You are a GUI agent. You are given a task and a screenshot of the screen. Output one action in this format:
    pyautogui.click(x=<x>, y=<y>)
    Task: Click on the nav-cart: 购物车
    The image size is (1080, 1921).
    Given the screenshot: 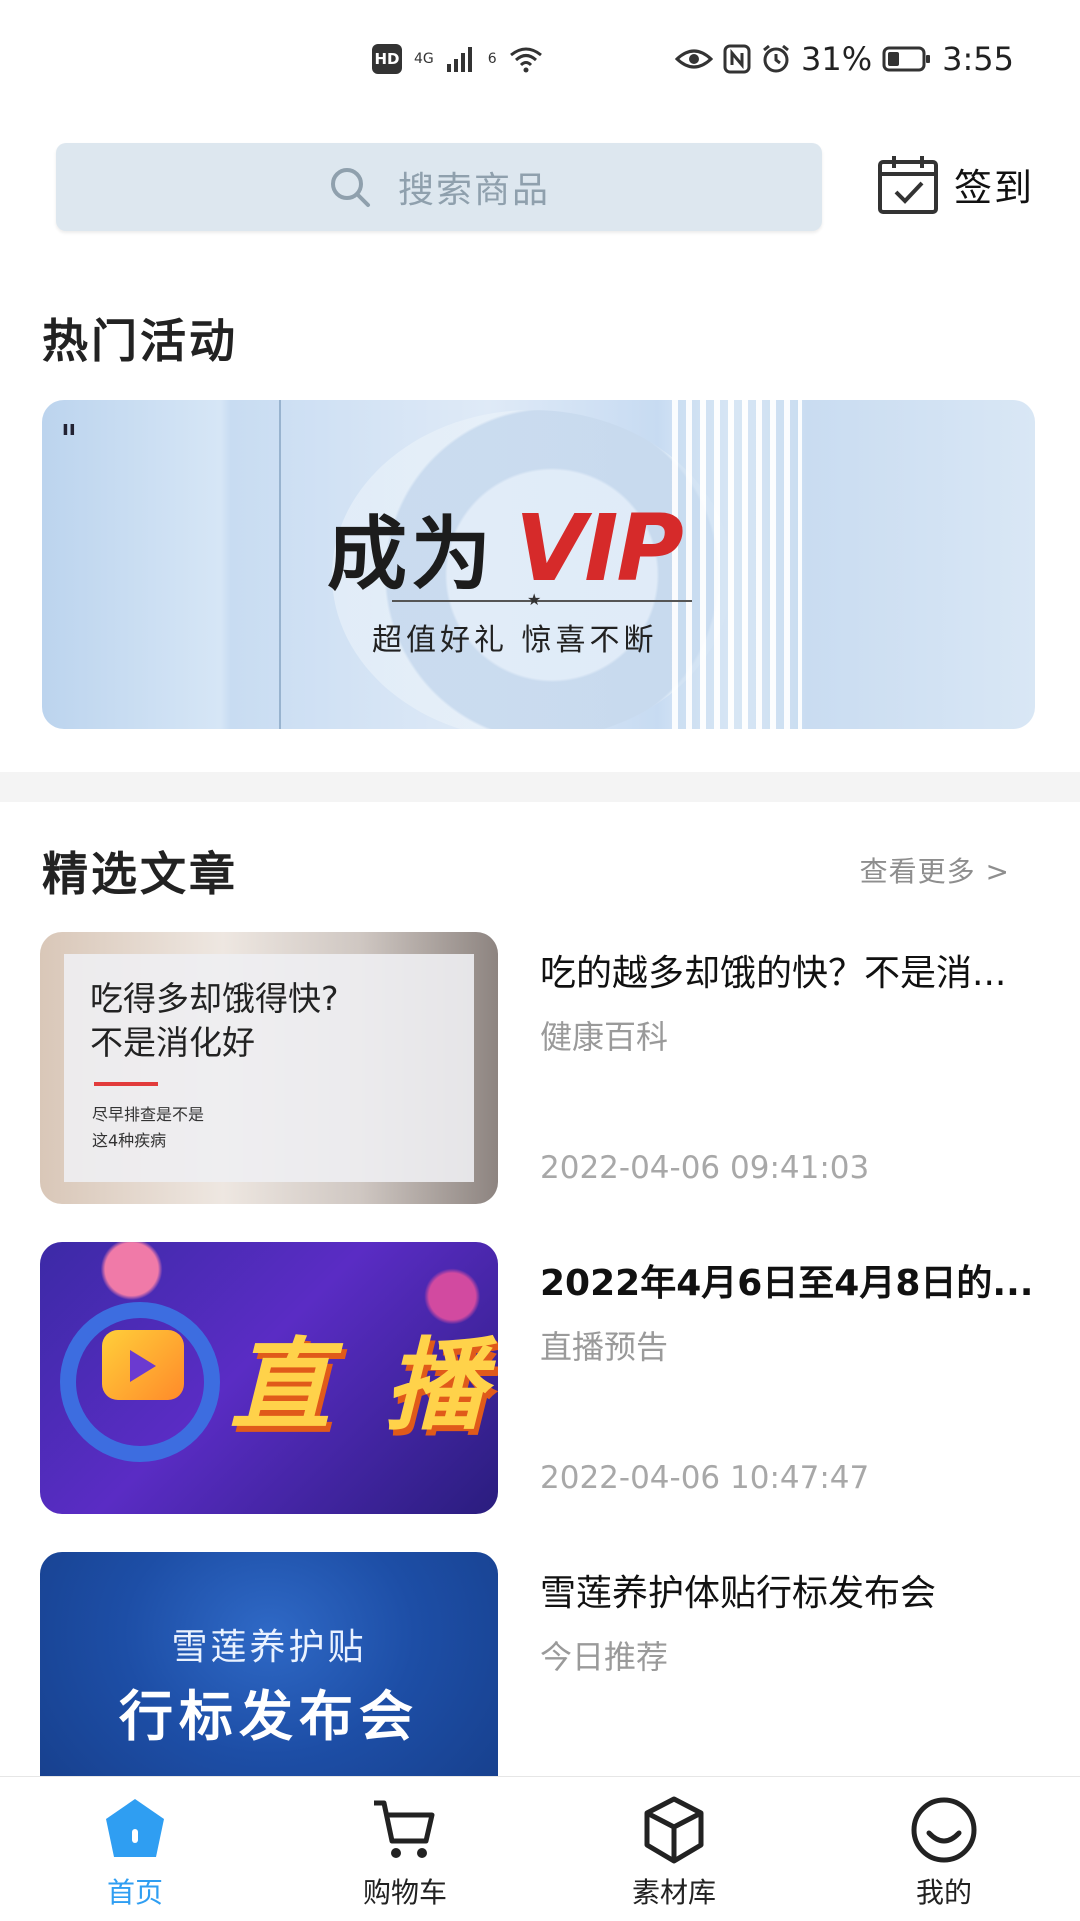 What is the action you would take?
    pyautogui.click(x=405, y=1853)
    